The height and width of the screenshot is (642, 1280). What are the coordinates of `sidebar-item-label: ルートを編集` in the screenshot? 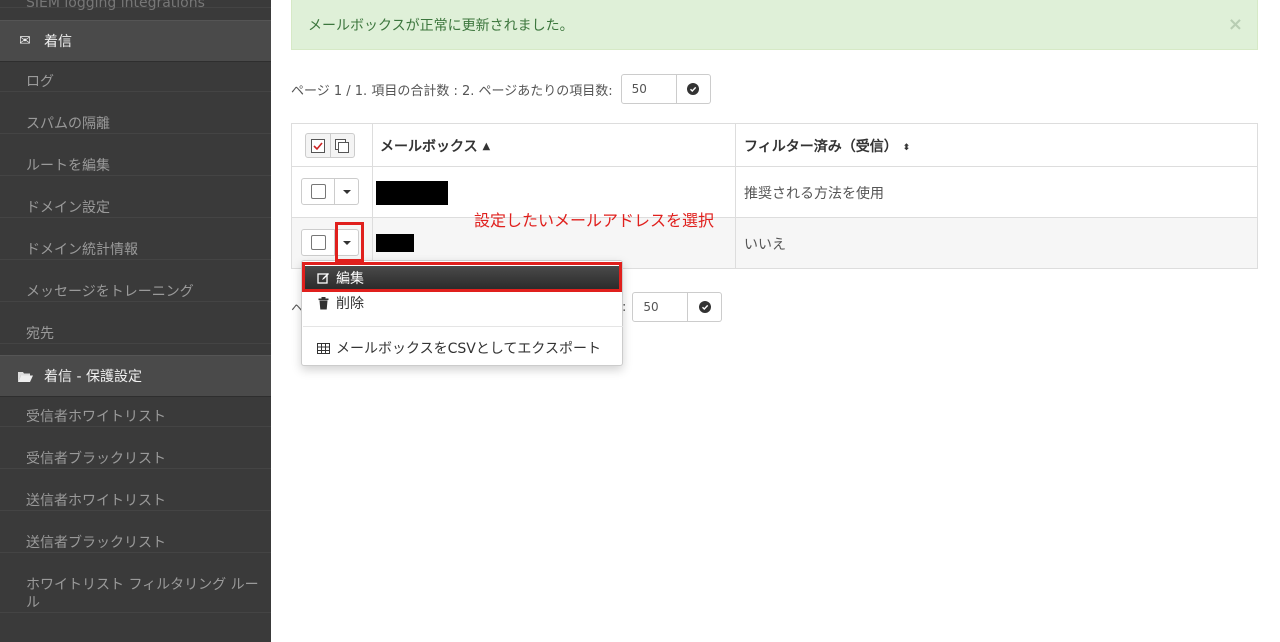 It's located at (68, 166).